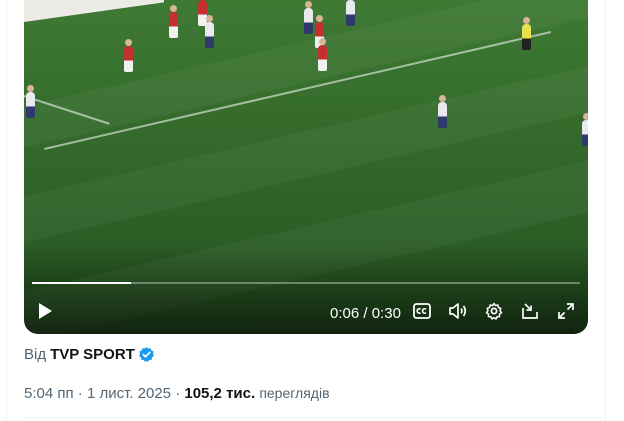  What do you see at coordinates (220, 393) in the screenshot?
I see `views-count: 105,2 тис.` at bounding box center [220, 393].